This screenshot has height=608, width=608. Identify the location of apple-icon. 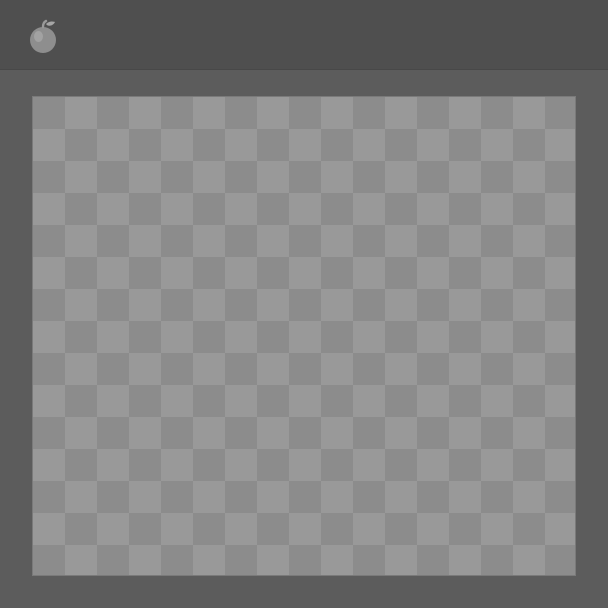
(43, 36).